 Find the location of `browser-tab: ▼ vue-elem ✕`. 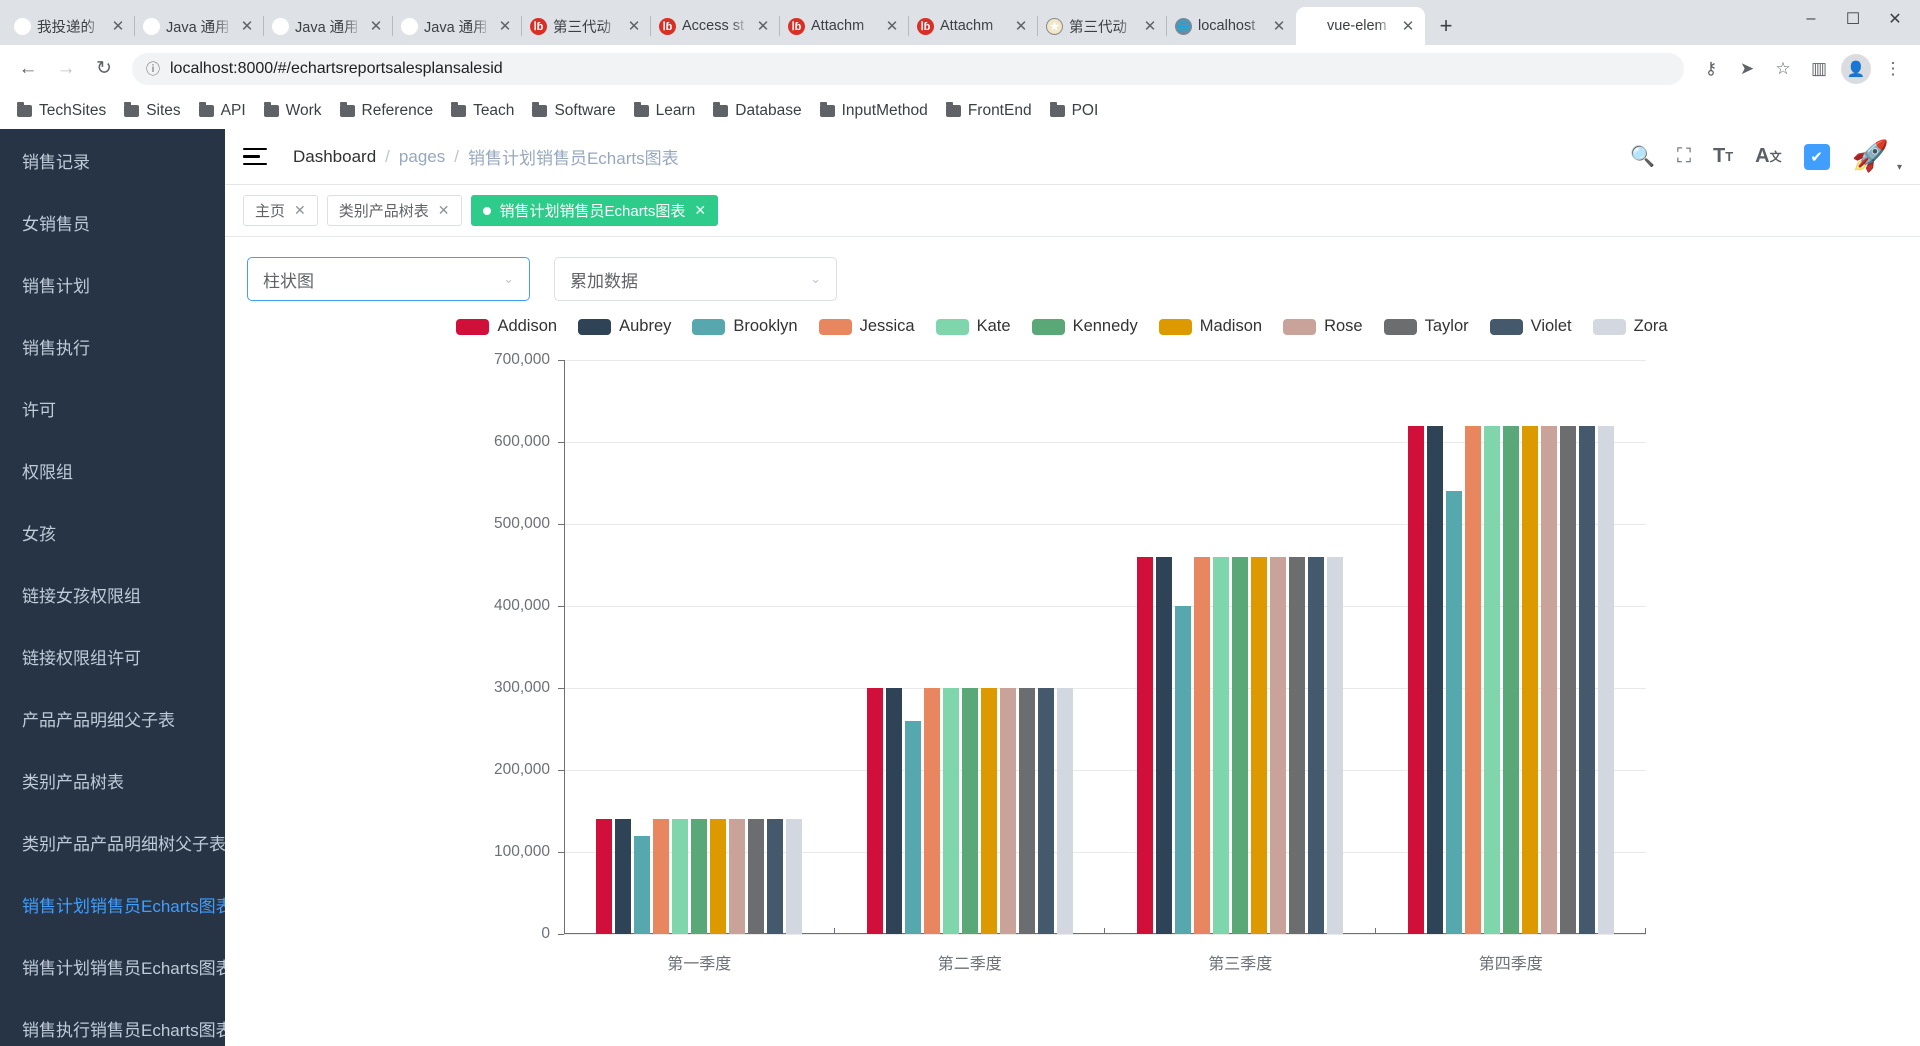

browser-tab: ▼ vue-elem ✕ is located at coordinates (1360, 26).